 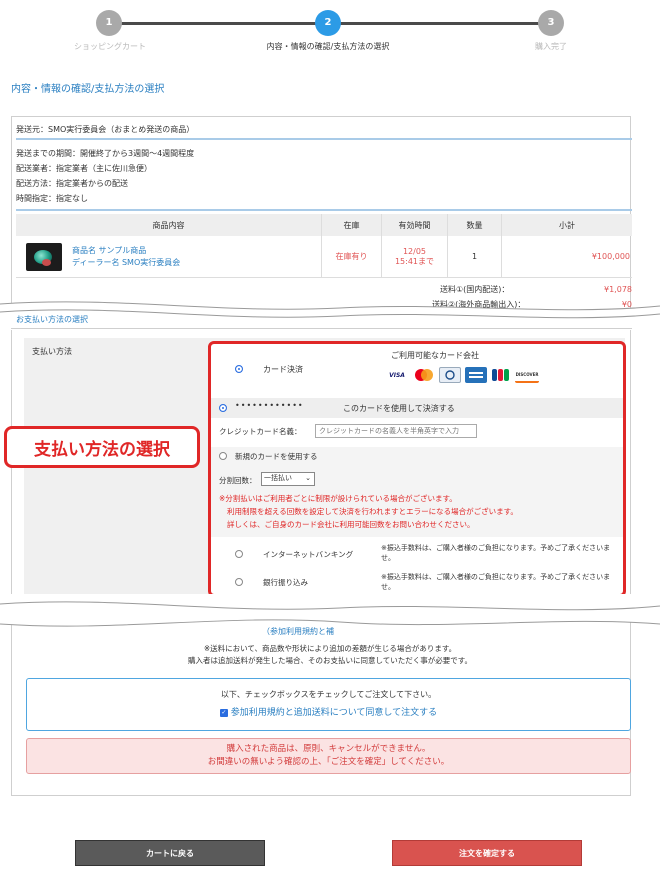 What do you see at coordinates (334, 713) in the screenshot?
I see `agreement-label: 参加利用規約と追加送料について同意して注文する` at bounding box center [334, 713].